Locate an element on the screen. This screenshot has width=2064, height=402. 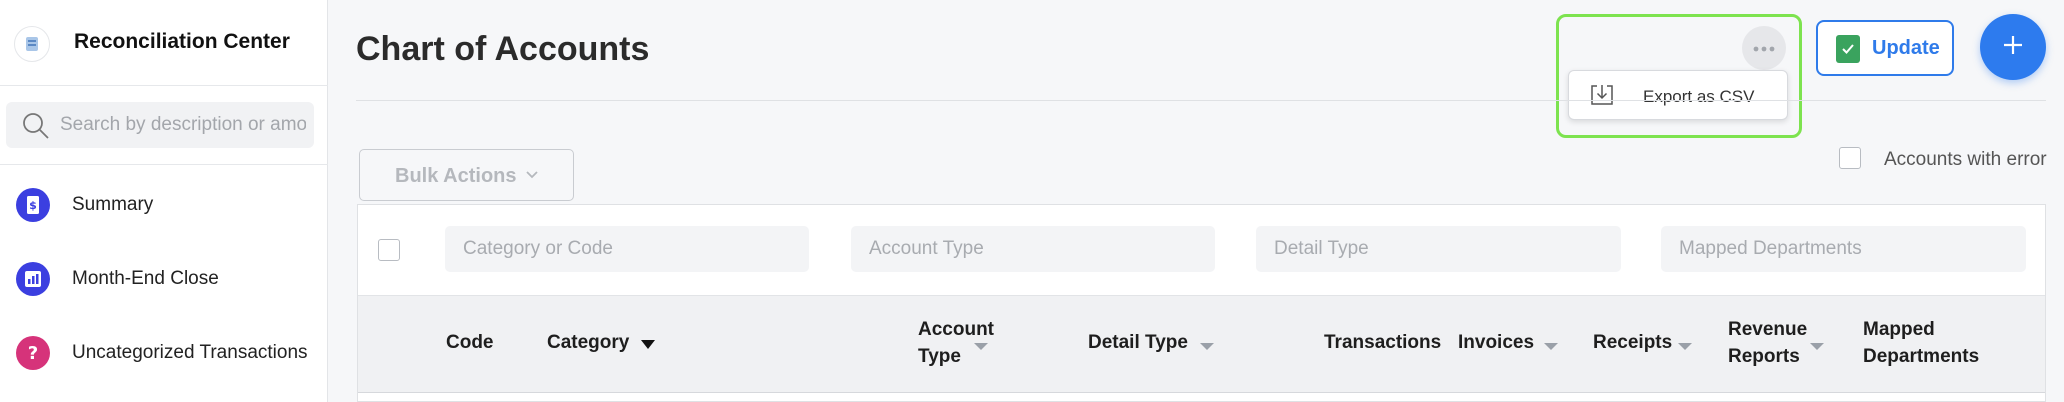
column-header-code: Code is located at coordinates (470, 342).